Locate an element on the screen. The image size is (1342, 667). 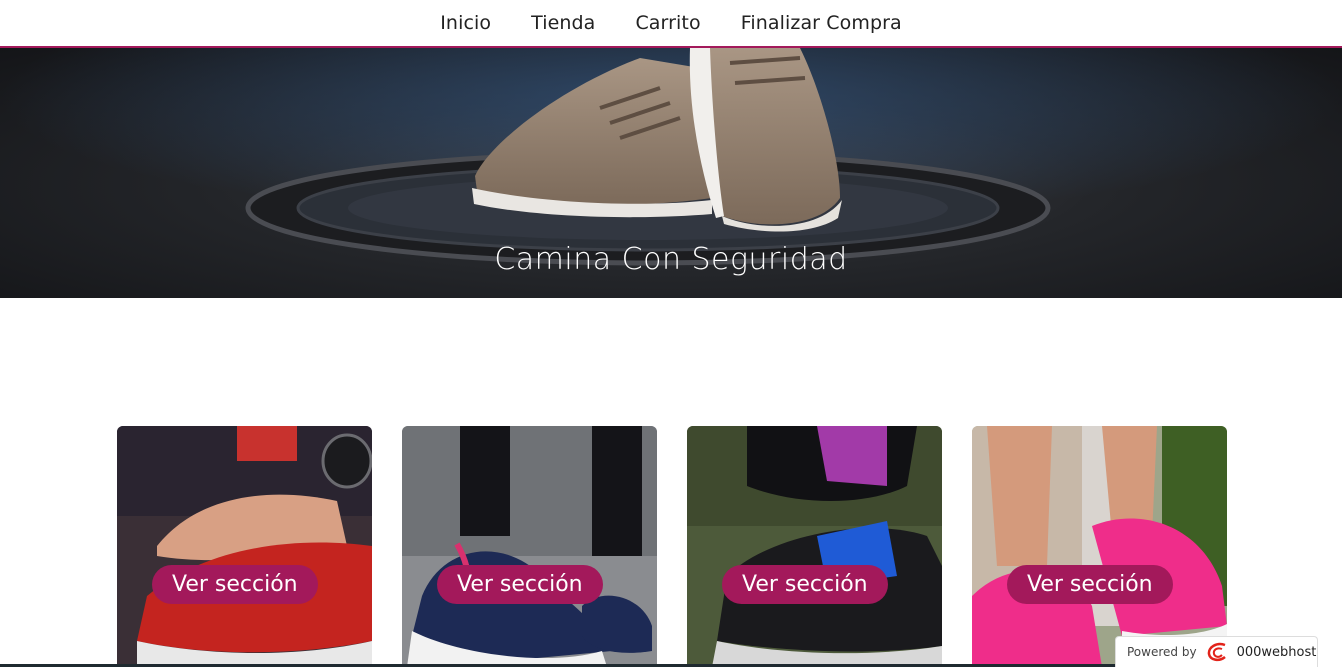
powered-by-label: Powered by is located at coordinates (1162, 652).